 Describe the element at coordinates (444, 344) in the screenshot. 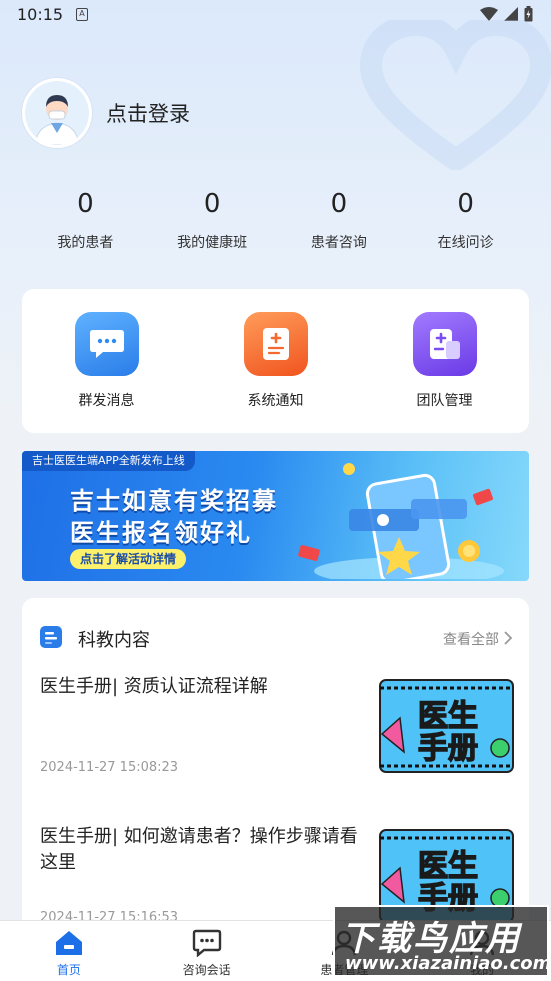

I see `document-plus-icon` at that location.